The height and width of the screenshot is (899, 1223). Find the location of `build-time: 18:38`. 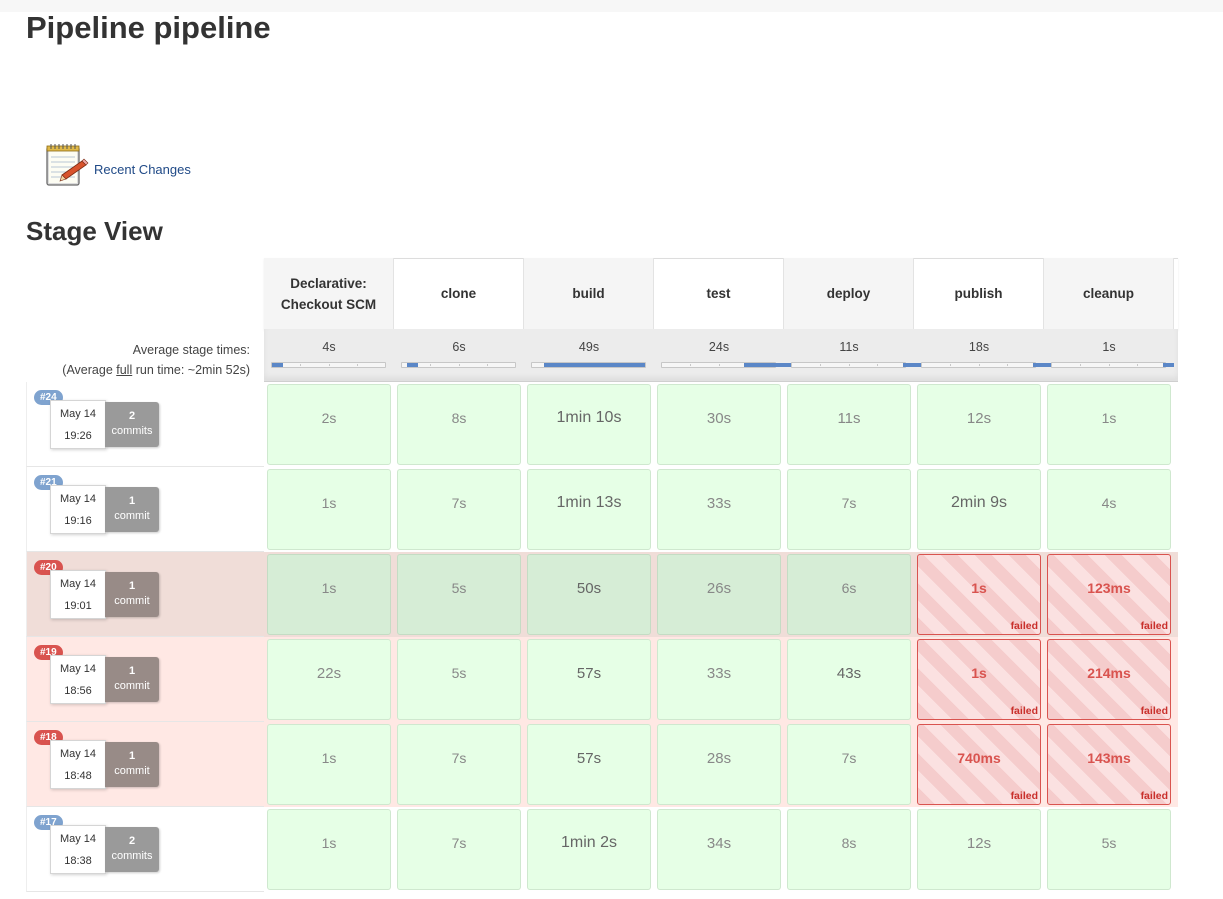

build-time: 18:38 is located at coordinates (78, 861).